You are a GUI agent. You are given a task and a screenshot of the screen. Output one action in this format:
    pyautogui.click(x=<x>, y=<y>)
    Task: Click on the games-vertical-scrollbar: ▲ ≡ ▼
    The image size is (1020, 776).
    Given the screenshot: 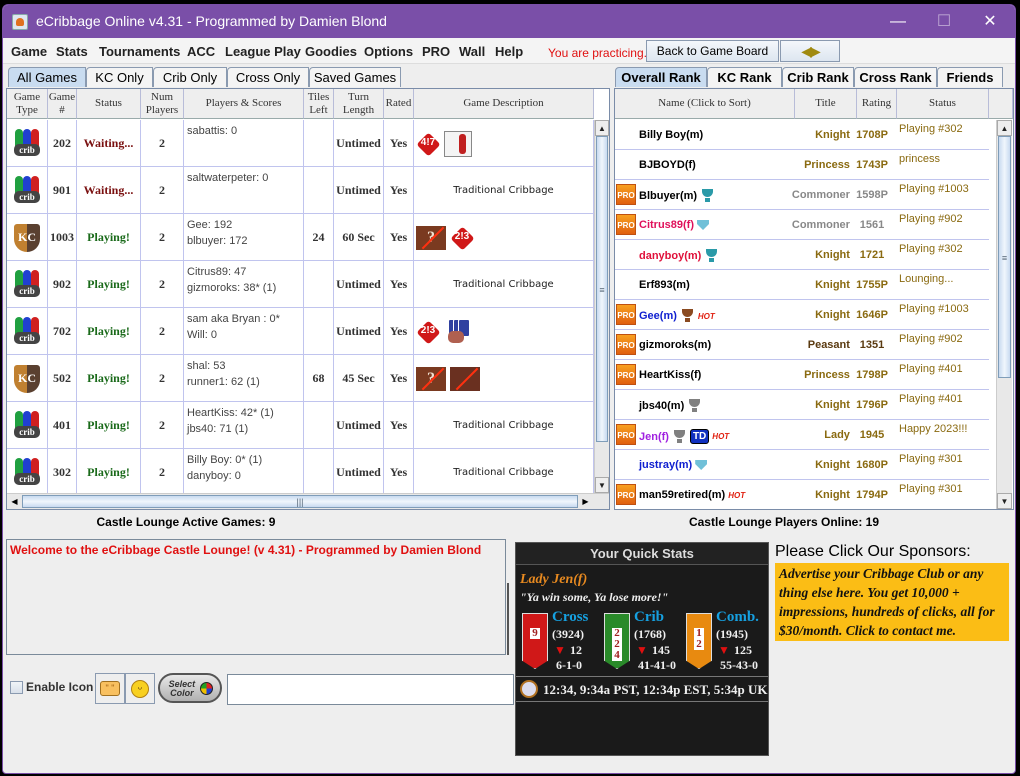 What is the action you would take?
    pyautogui.click(x=601, y=306)
    